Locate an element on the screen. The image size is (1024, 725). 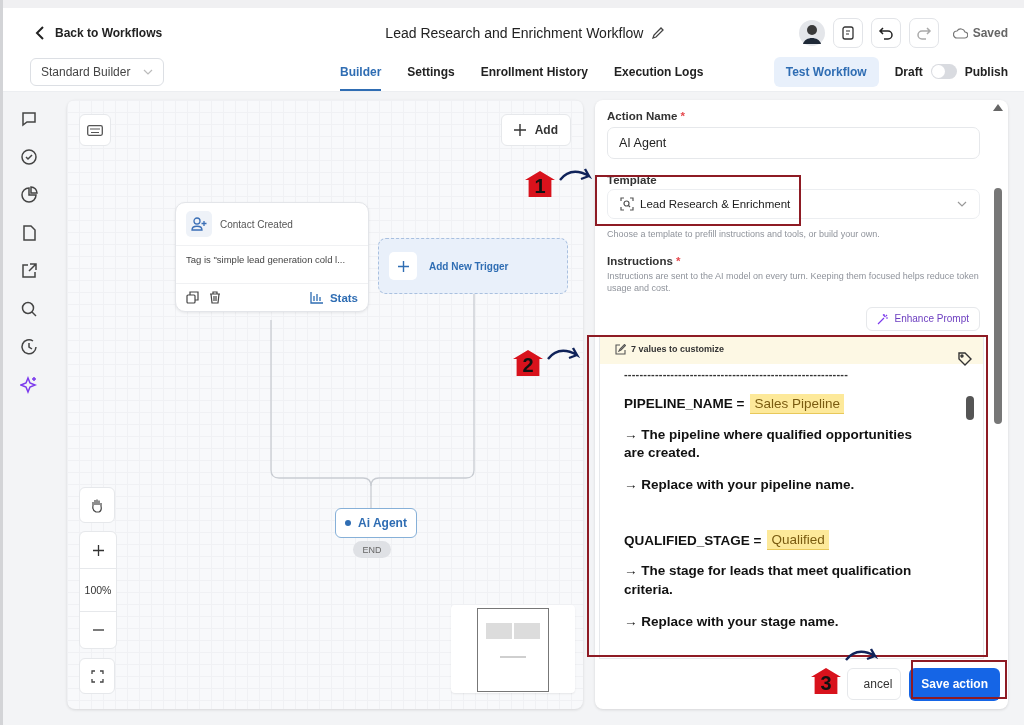
publish-label: Publish is located at coordinates (986, 71).